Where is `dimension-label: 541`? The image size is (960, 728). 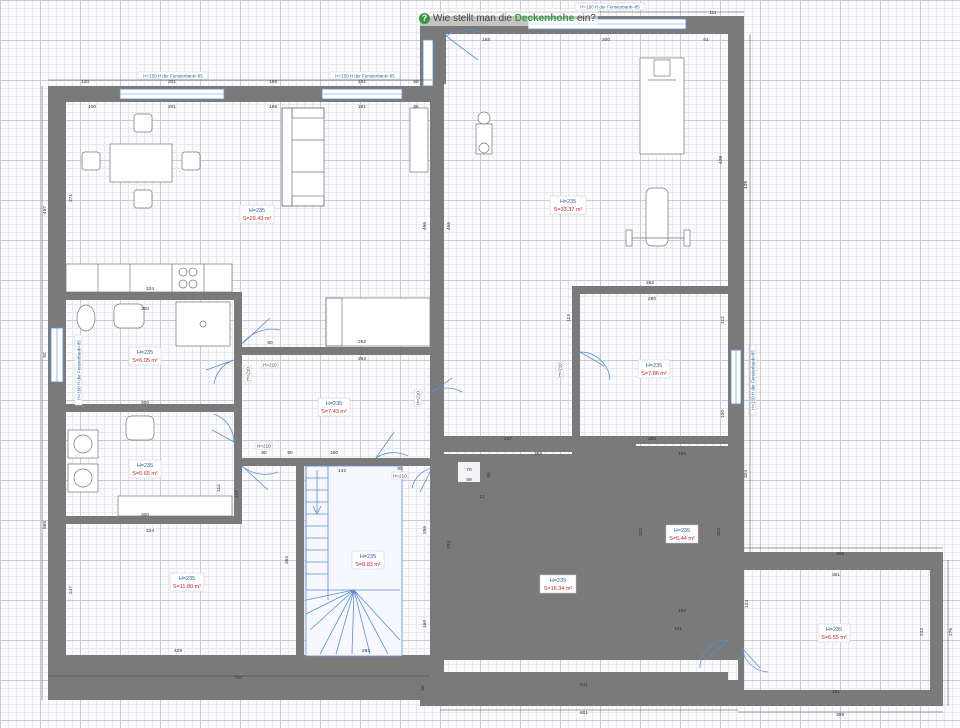 dimension-label: 541 is located at coordinates (584, 685).